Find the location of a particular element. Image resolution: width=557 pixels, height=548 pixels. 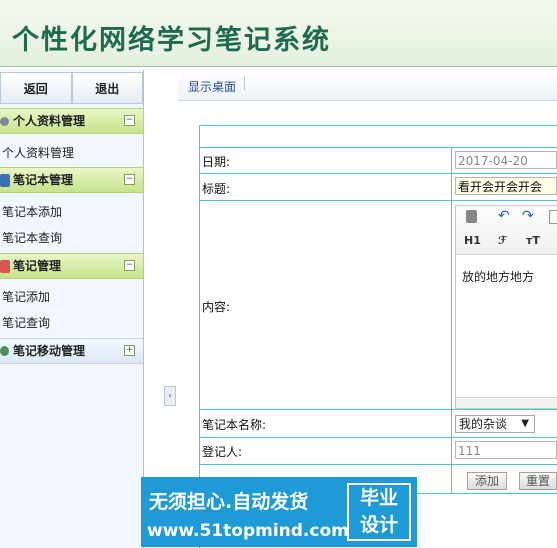

show-desktop-link: 显示桌面 is located at coordinates (212, 86).